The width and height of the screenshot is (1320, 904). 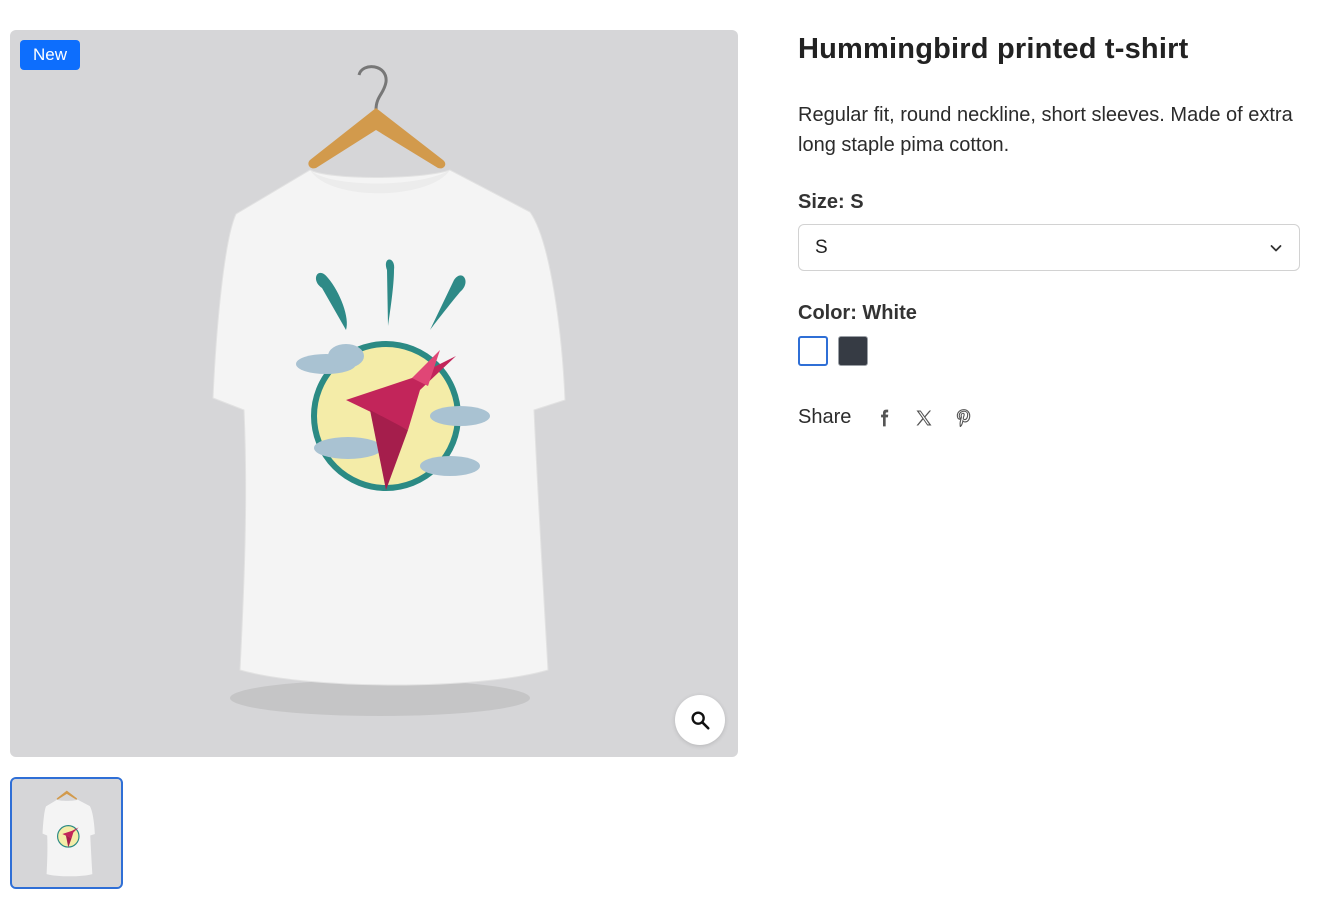 What do you see at coordinates (924, 418) in the screenshot?
I see `x-icon` at bounding box center [924, 418].